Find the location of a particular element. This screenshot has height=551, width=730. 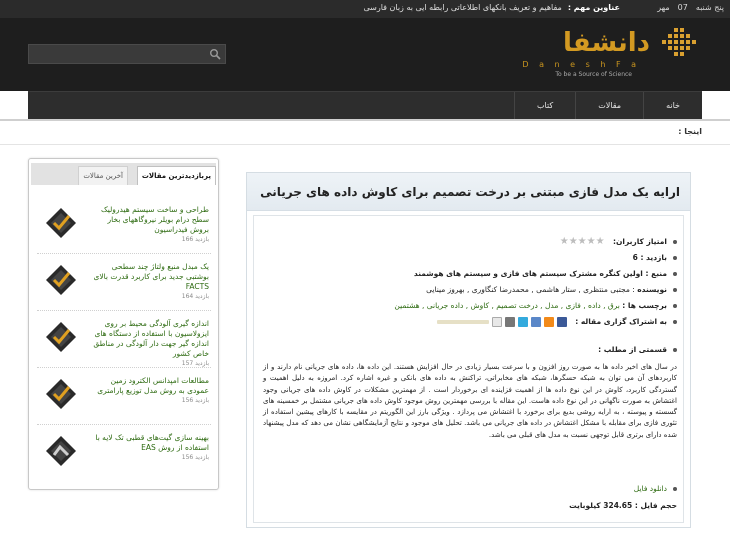

print-icon is located at coordinates (509, 322).